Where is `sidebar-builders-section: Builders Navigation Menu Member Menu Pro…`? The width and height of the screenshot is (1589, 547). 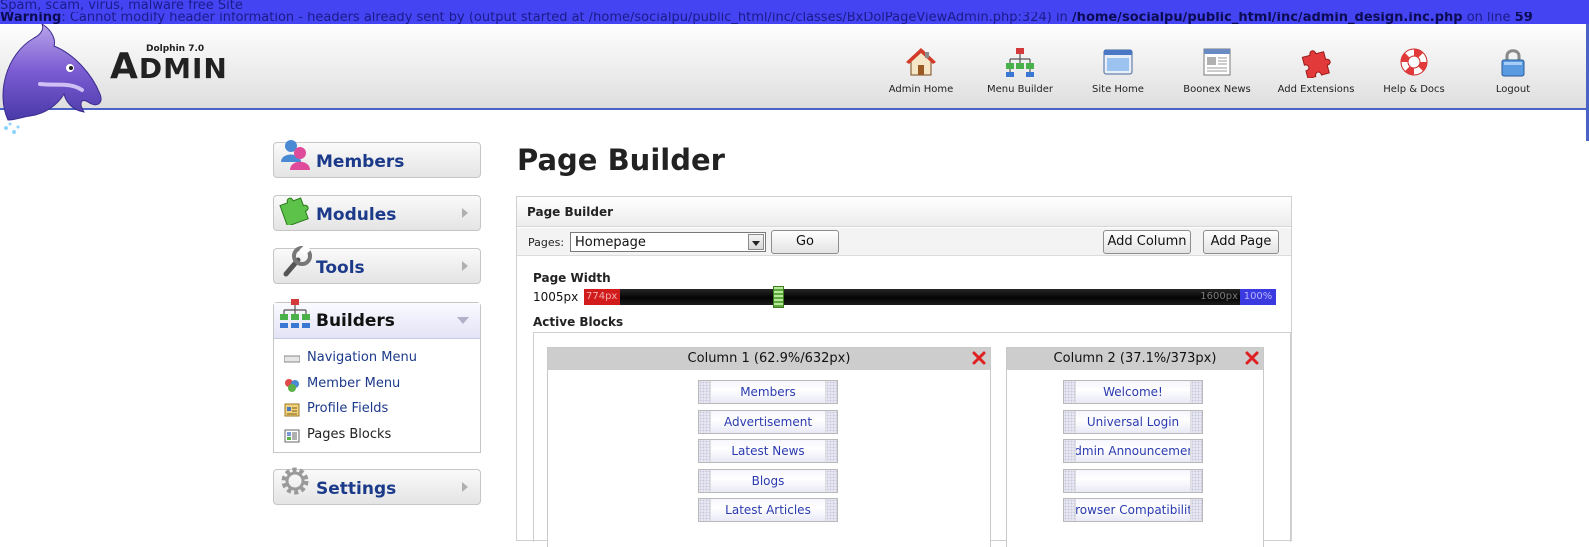 sidebar-builders-section: Builders Navigation Menu Member Menu Pro… is located at coordinates (377, 376).